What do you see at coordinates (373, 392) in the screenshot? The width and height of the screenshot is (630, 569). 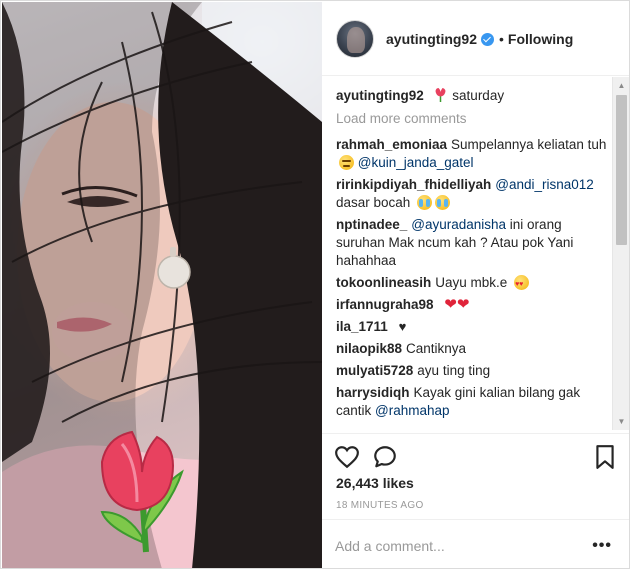 I see `comment-username: harrysidiqh` at bounding box center [373, 392].